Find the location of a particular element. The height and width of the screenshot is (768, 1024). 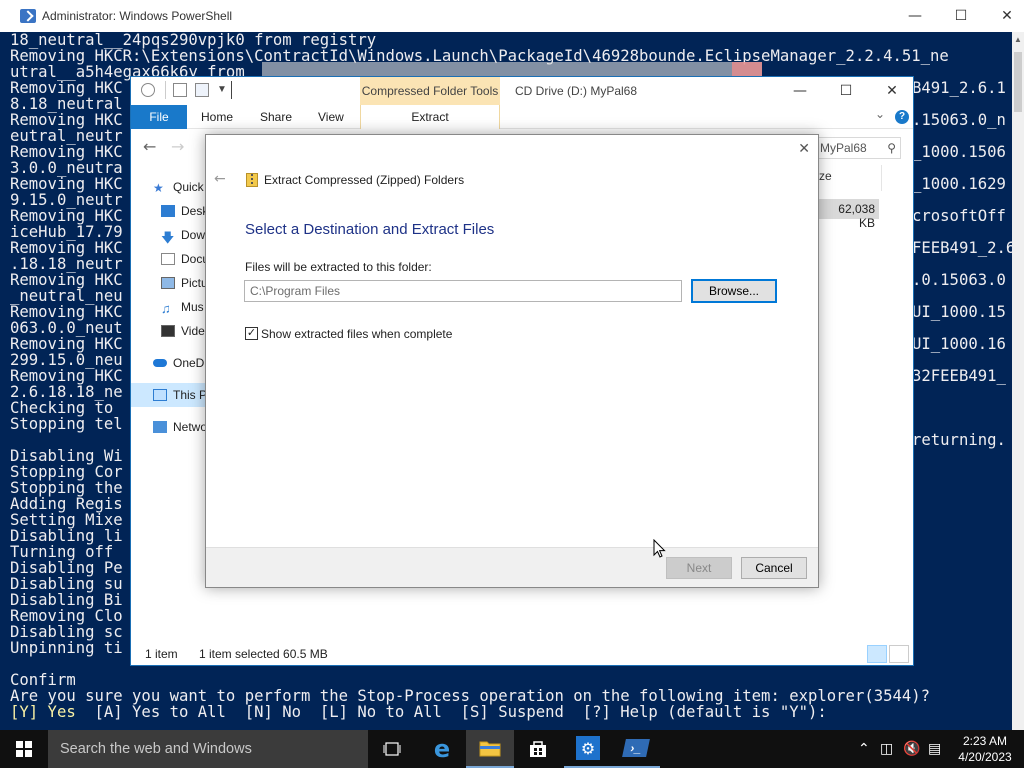

windows-logo-icon is located at coordinates (24, 749).